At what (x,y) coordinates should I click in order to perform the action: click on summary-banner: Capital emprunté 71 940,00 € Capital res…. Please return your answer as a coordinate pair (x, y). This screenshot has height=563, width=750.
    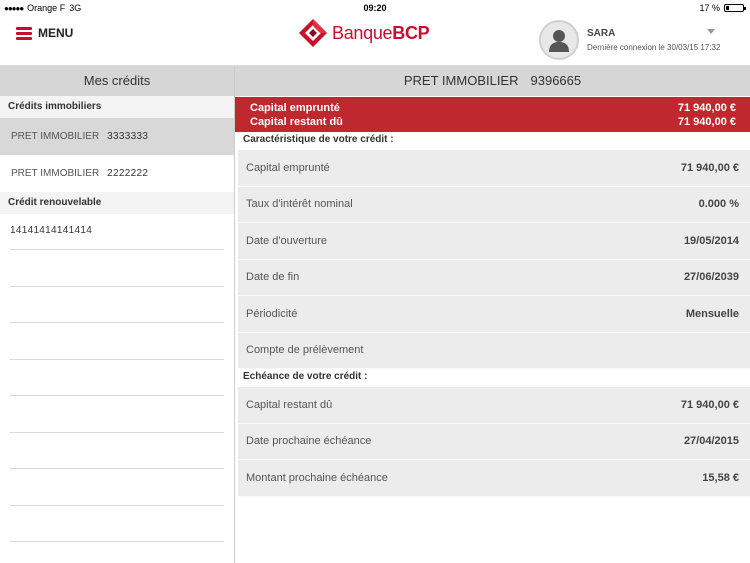
    Looking at the image, I should click on (492, 114).